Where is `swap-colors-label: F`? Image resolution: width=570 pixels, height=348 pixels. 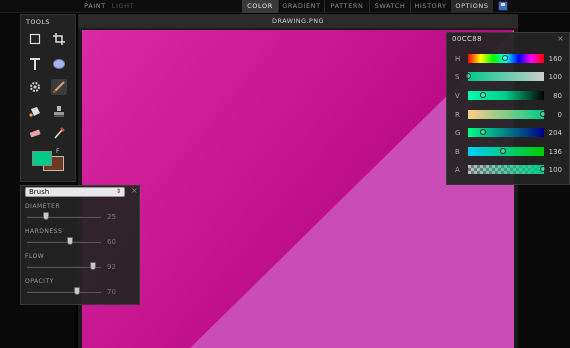 swap-colors-label: F is located at coordinates (57, 151).